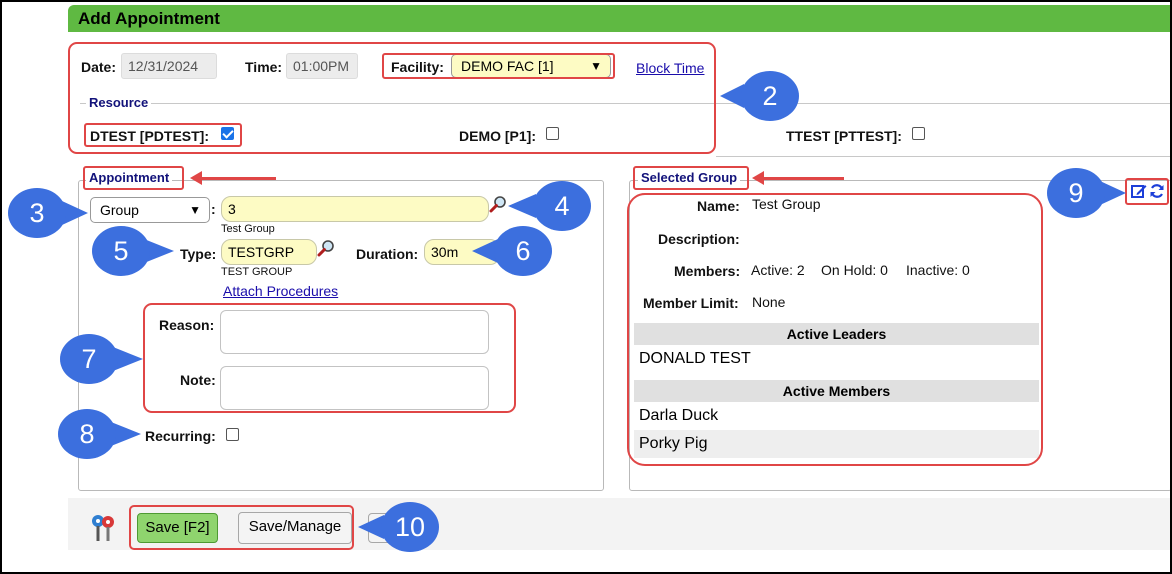 The image size is (1172, 574). Describe the element at coordinates (150, 210) in the screenshot. I see `appointment-kind-select: Group ▼` at that location.